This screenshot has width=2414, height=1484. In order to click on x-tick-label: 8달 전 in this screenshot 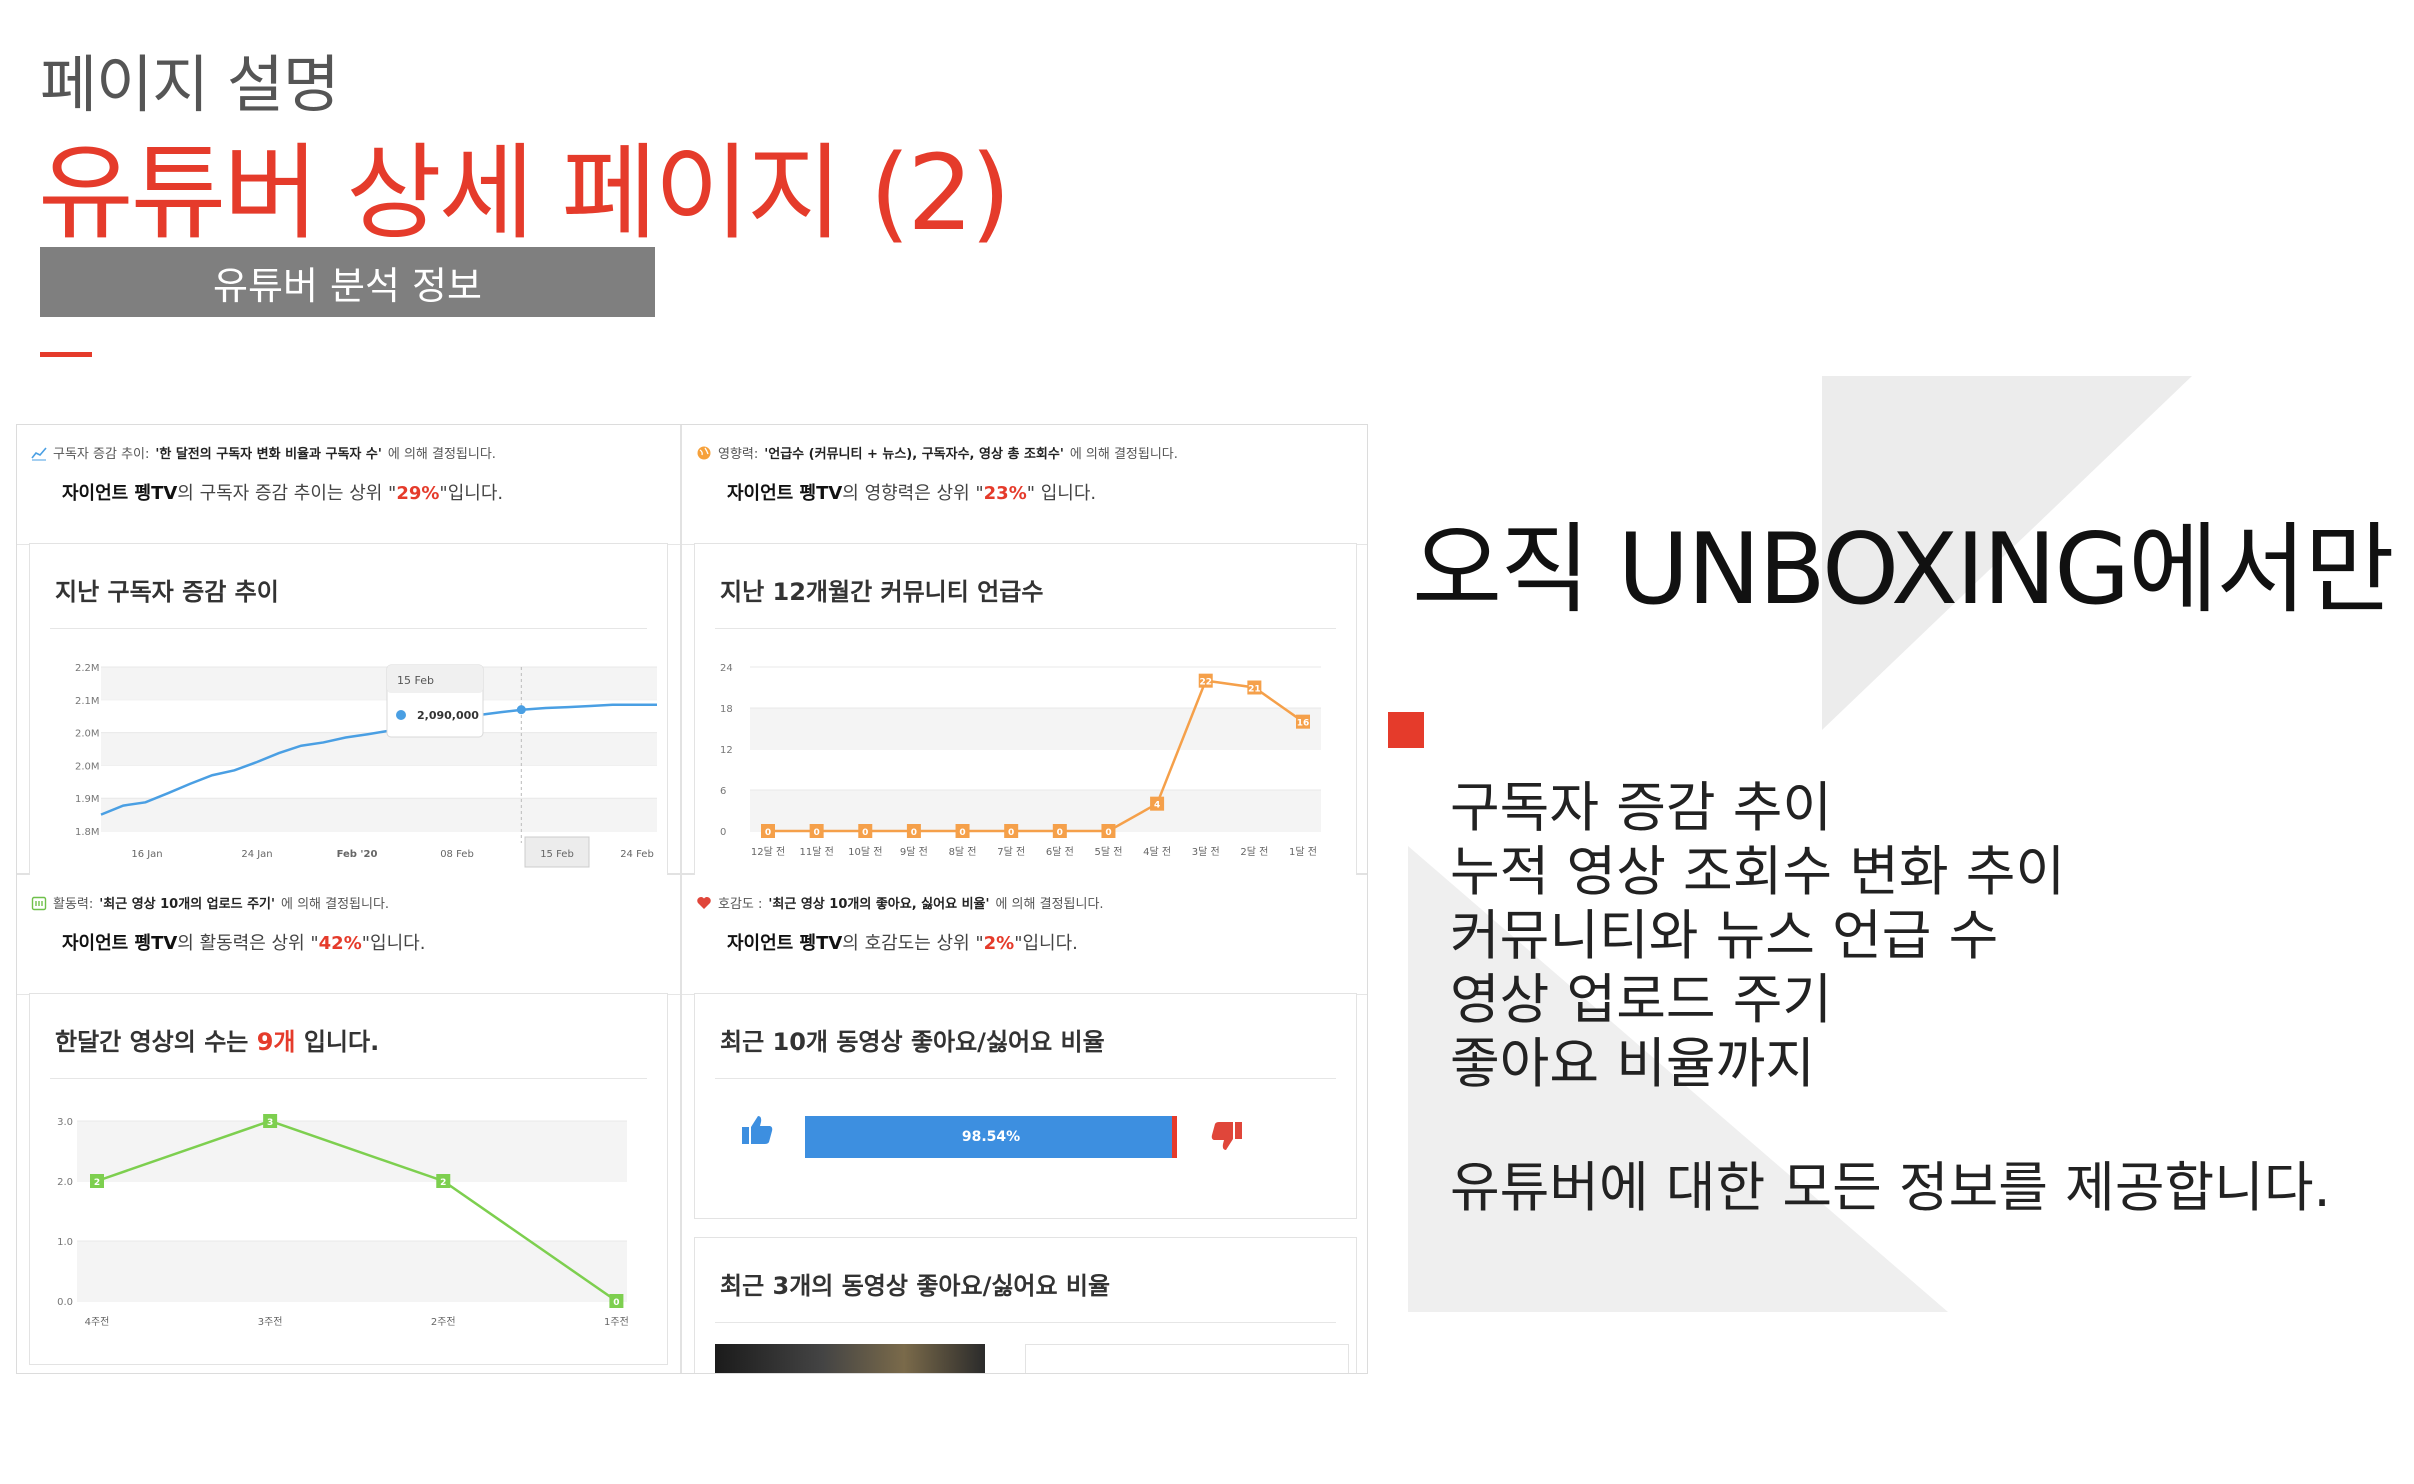, I will do `click(963, 852)`.